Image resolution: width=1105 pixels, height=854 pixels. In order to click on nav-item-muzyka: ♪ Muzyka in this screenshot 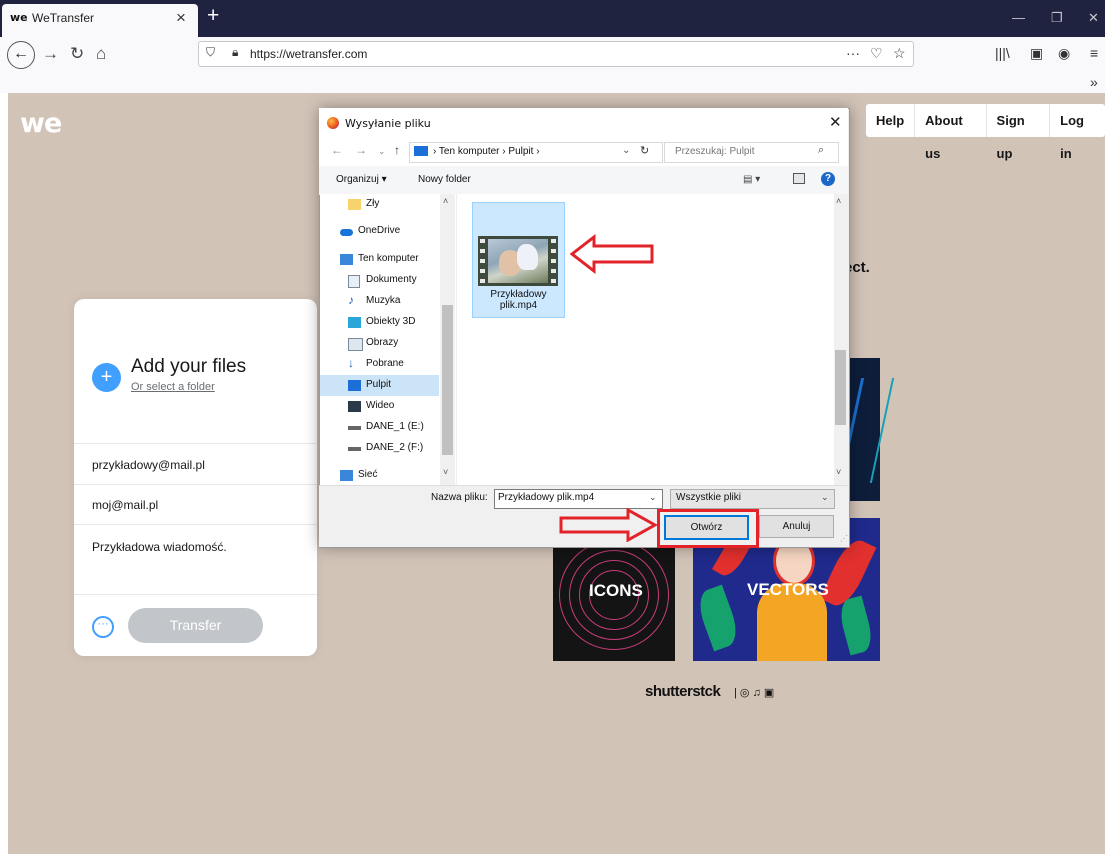, I will do `click(379, 301)`.